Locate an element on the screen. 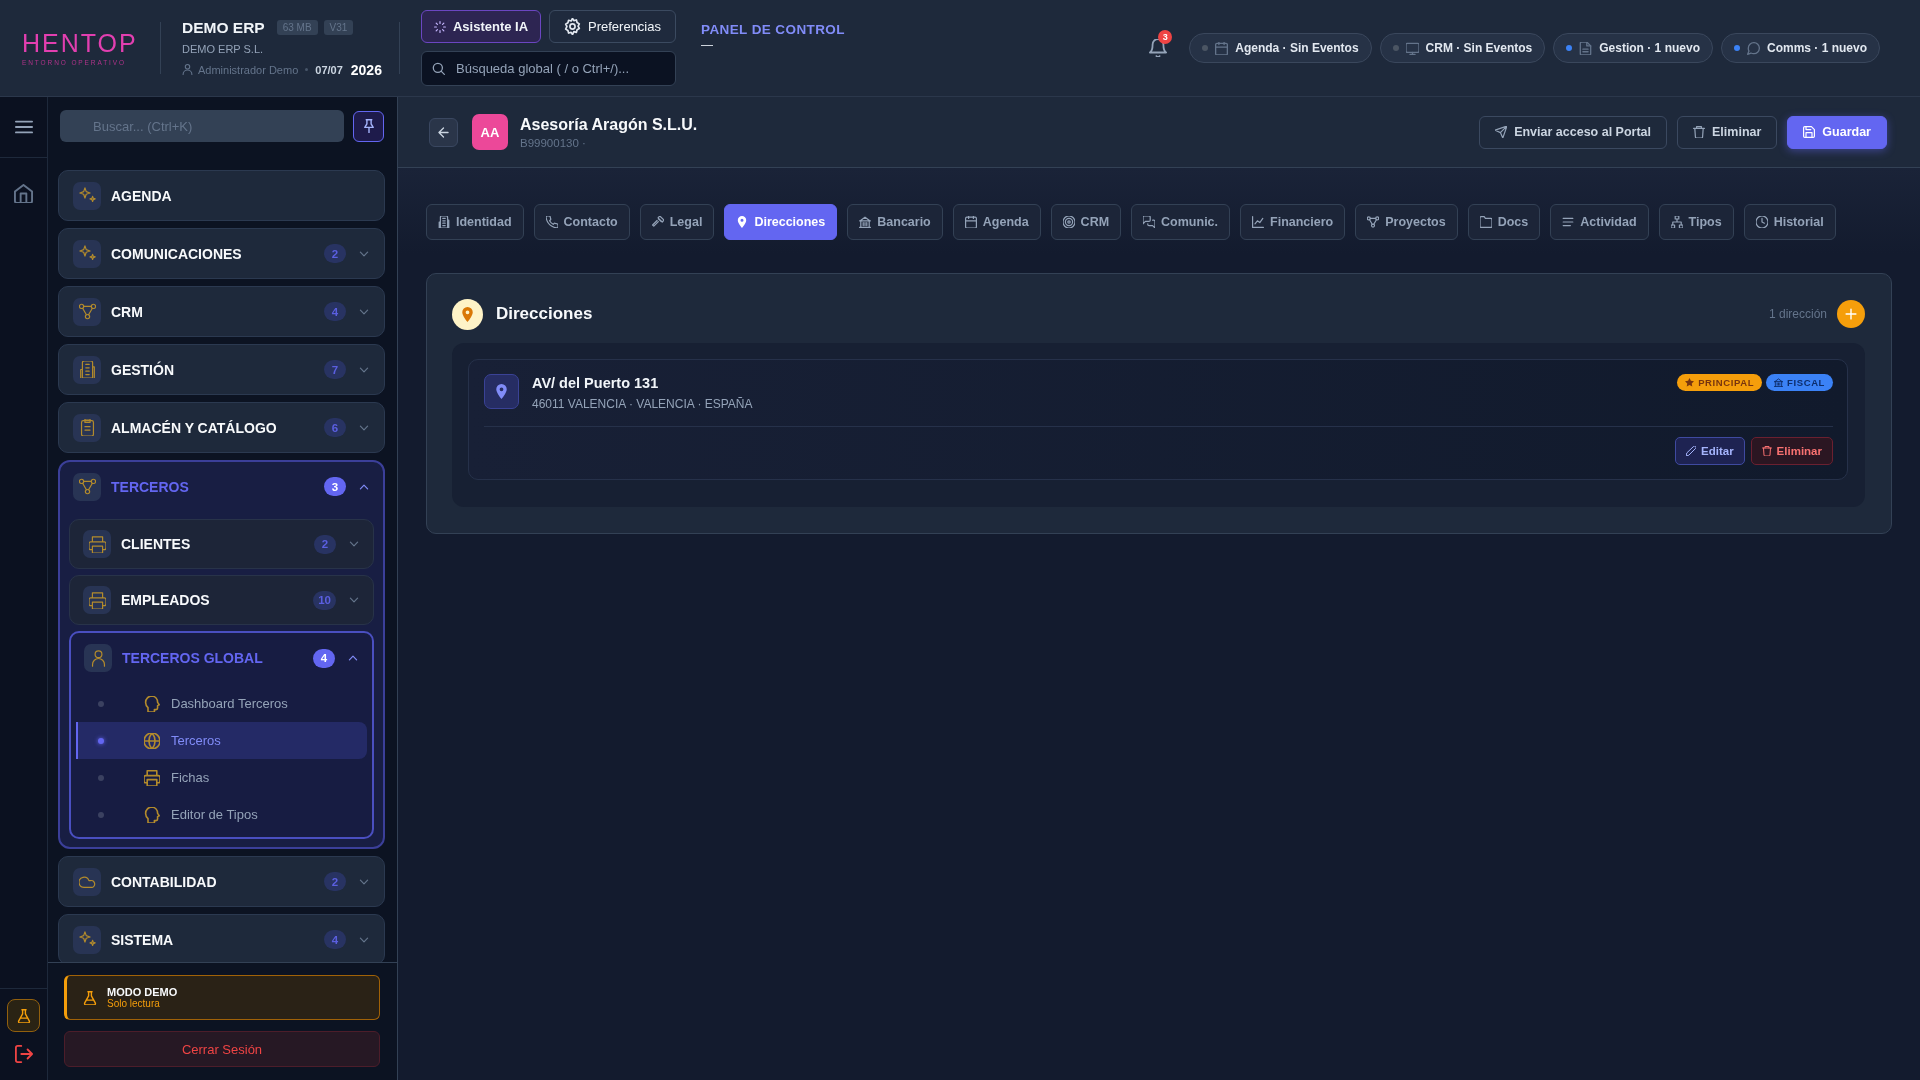 Image resolution: width=1920 pixels, height=1080 pixels. flask-icon is located at coordinates (23, 1015).